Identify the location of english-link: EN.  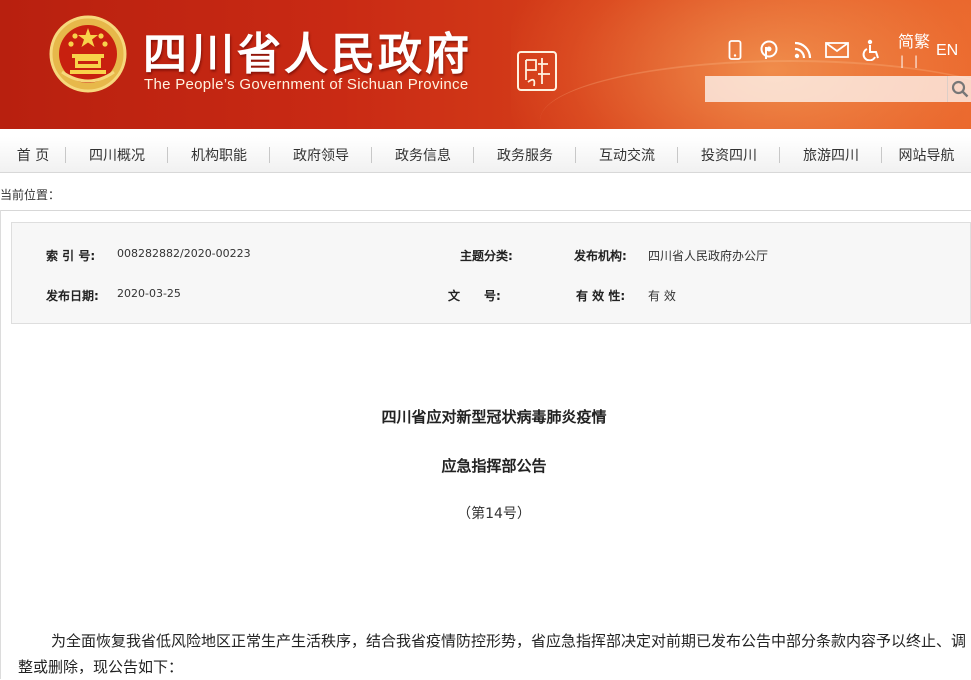
(947, 51).